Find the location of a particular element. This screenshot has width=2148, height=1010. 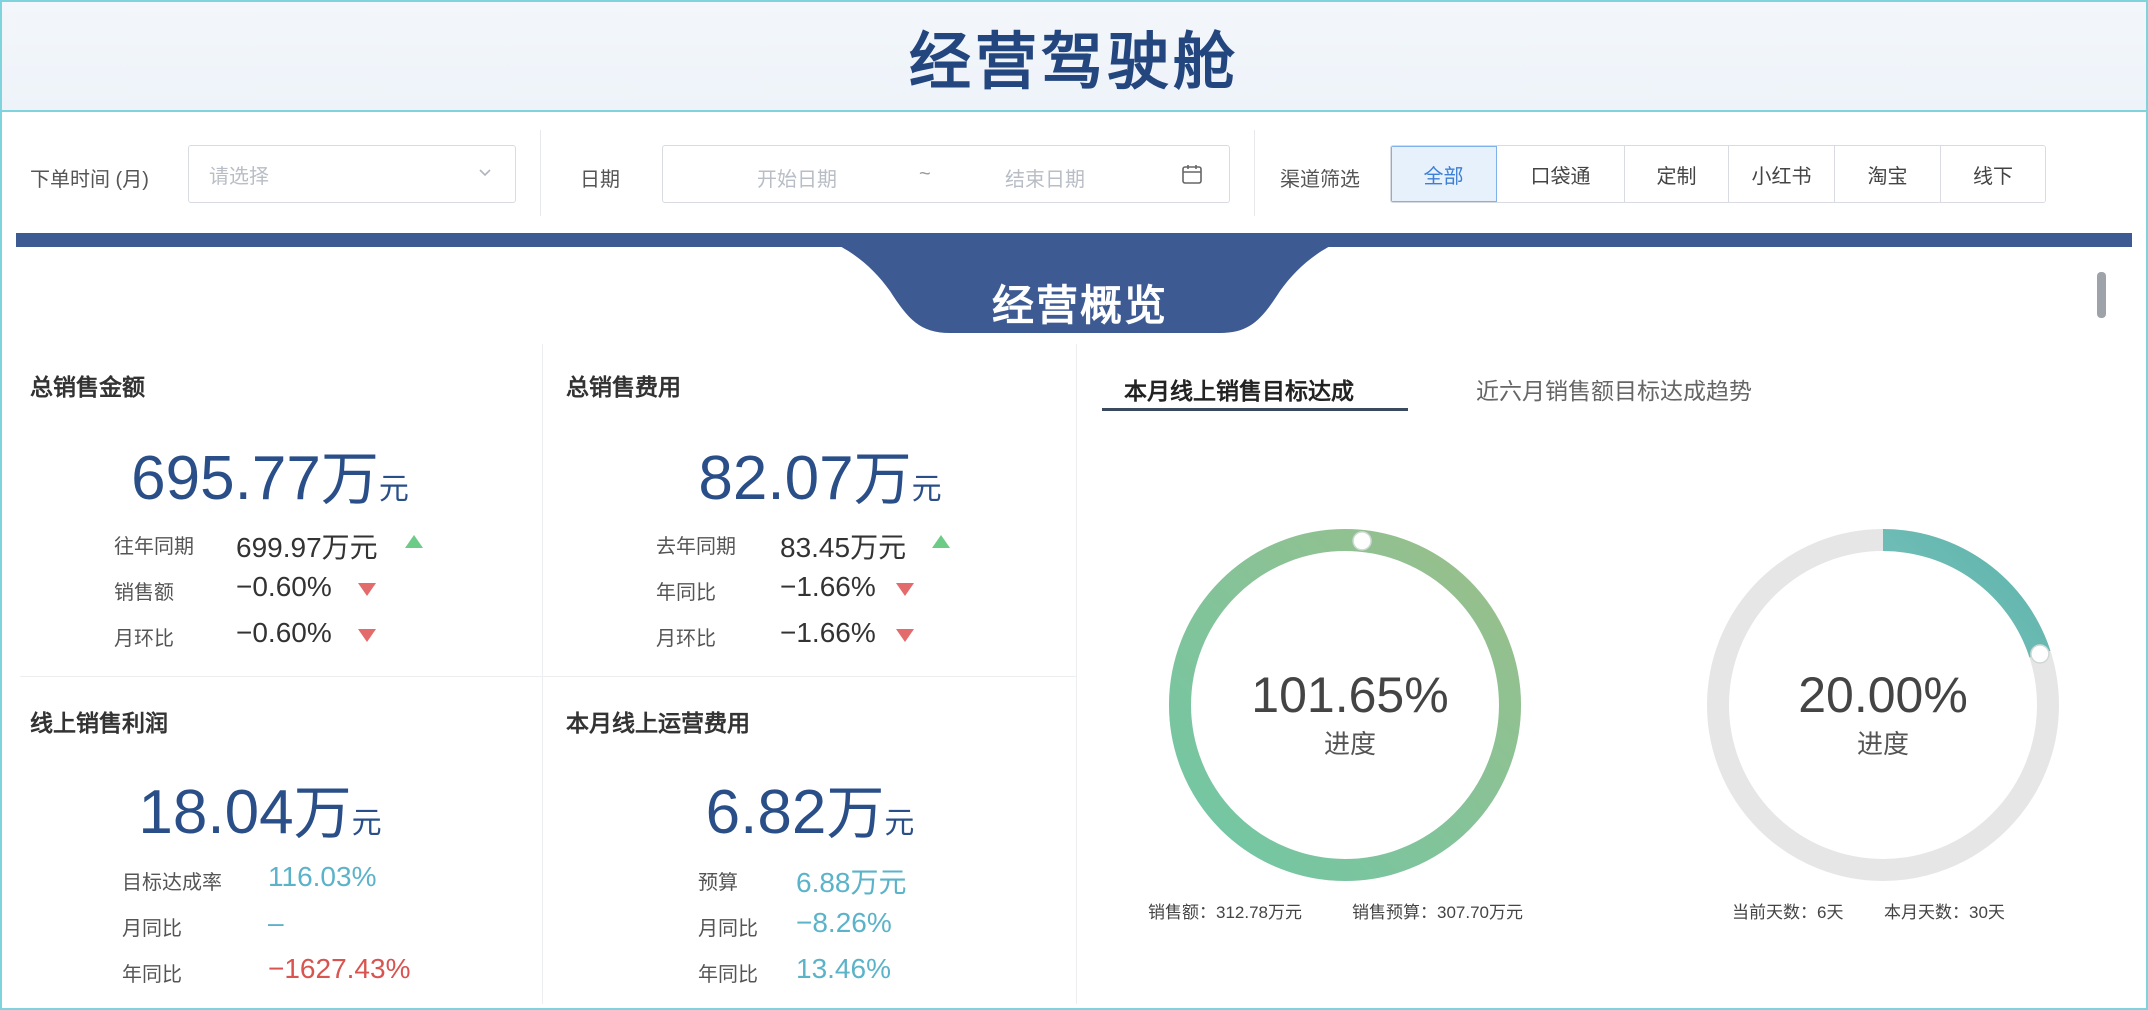

card-title: 总销售费用 is located at coordinates (623, 387).